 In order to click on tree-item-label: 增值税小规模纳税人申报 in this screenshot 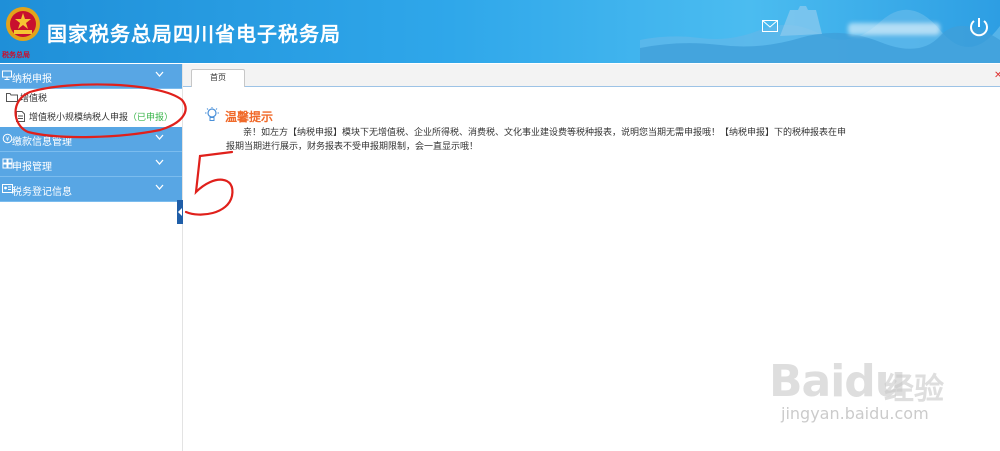, I will do `click(79, 118)`.